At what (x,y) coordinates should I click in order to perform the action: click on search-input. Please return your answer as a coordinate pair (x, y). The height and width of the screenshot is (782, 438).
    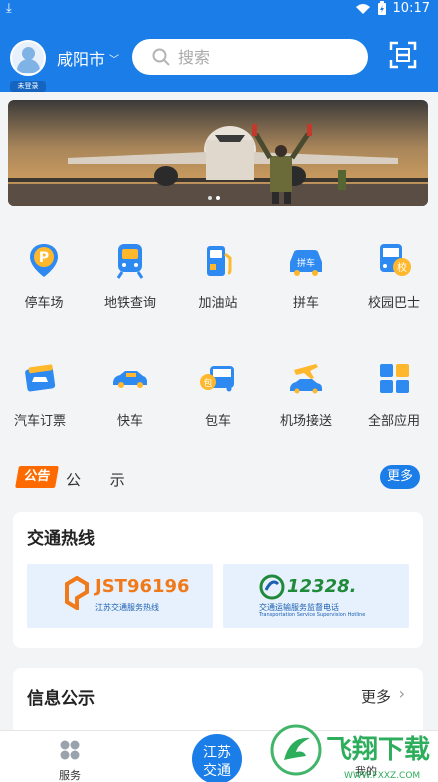
    Looking at the image, I should click on (263, 57).